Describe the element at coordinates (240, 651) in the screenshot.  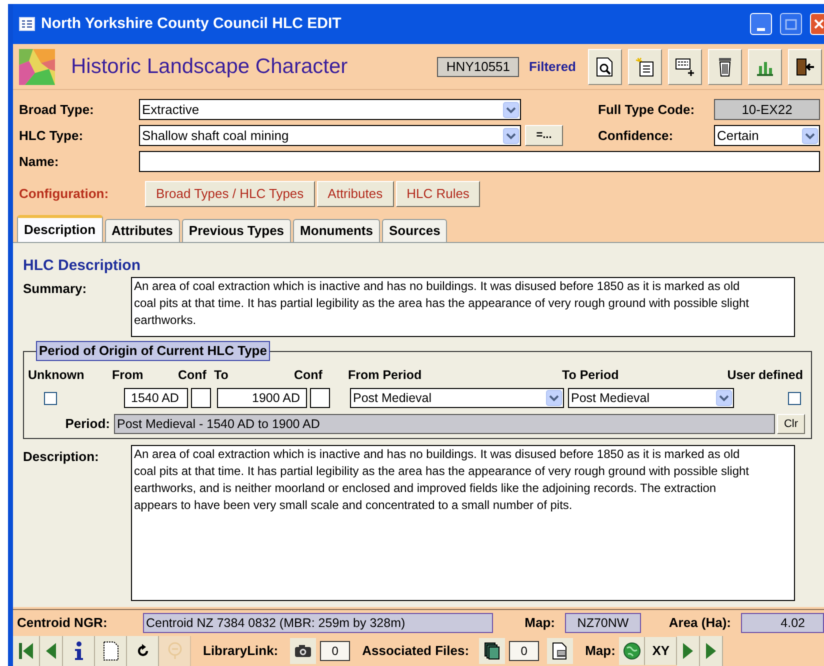
I see `library-link-label: LibraryLink:` at that location.